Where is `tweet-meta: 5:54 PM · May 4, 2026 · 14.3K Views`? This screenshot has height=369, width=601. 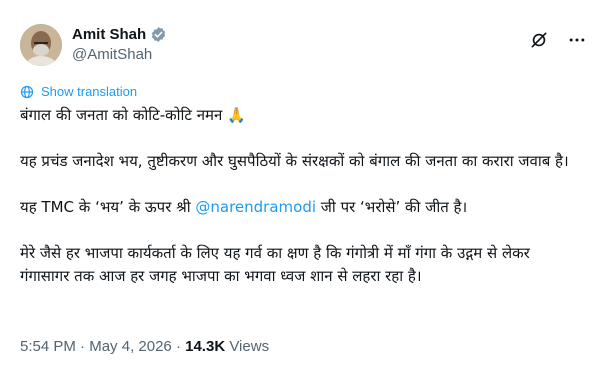 tweet-meta: 5:54 PM · May 4, 2026 · 14.3K Views is located at coordinates (144, 346).